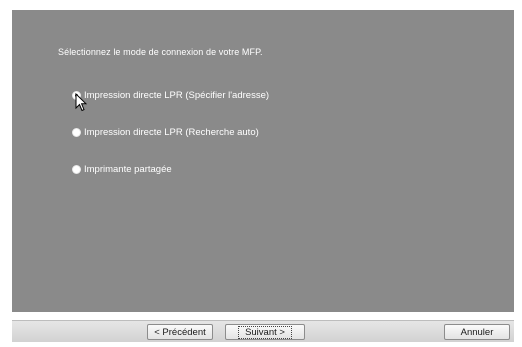  What do you see at coordinates (128, 169) in the screenshot?
I see `option-label: Imprimante partagée` at bounding box center [128, 169].